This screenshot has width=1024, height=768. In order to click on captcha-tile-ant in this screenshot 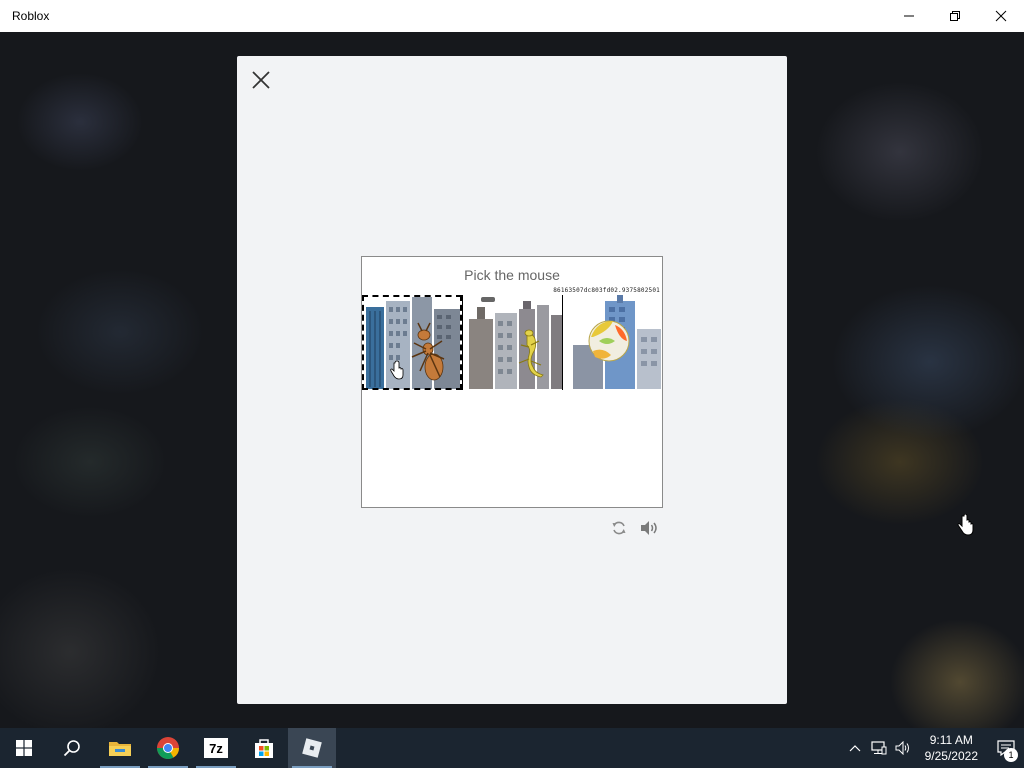, I will do `click(412, 342)`.